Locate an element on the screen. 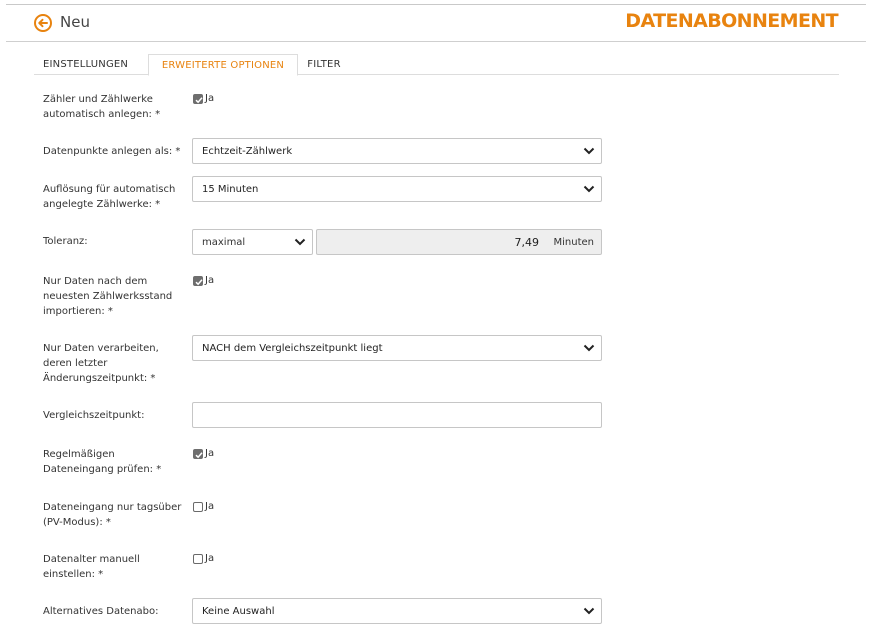 Image resolution: width=869 pixels, height=636 pixels. alt-subscription-select: Keine Auswahl is located at coordinates (397, 611).